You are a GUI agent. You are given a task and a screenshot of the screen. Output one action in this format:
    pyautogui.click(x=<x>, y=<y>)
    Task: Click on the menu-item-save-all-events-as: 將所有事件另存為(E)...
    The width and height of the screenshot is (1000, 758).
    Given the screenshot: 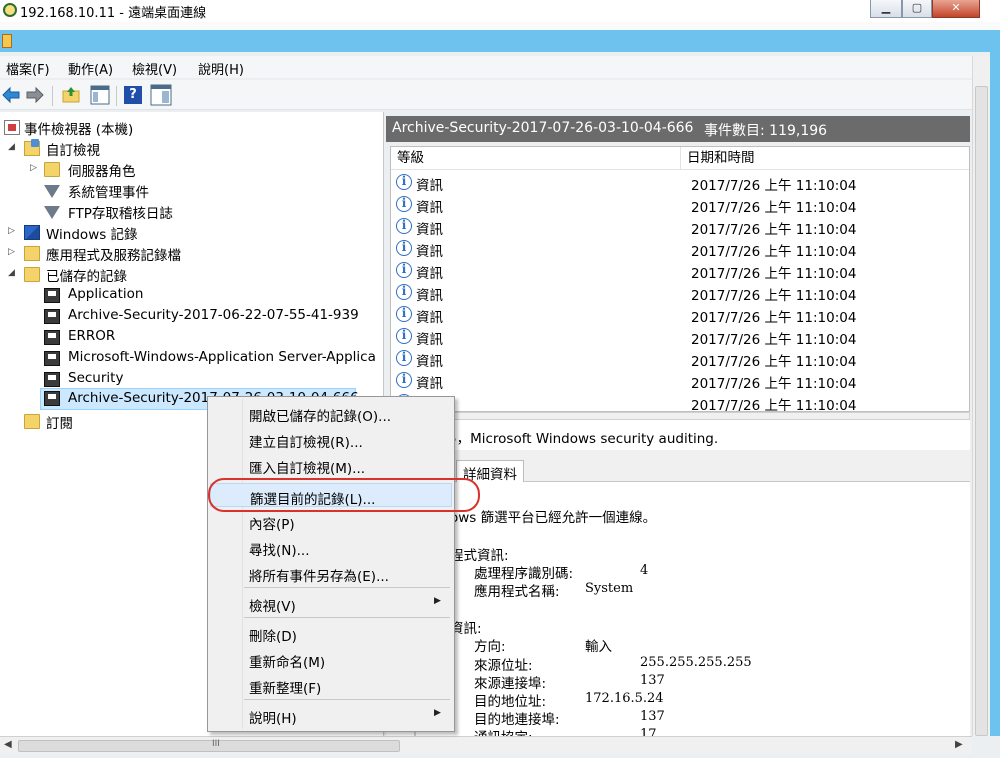 What is the action you would take?
    pyautogui.click(x=331, y=573)
    